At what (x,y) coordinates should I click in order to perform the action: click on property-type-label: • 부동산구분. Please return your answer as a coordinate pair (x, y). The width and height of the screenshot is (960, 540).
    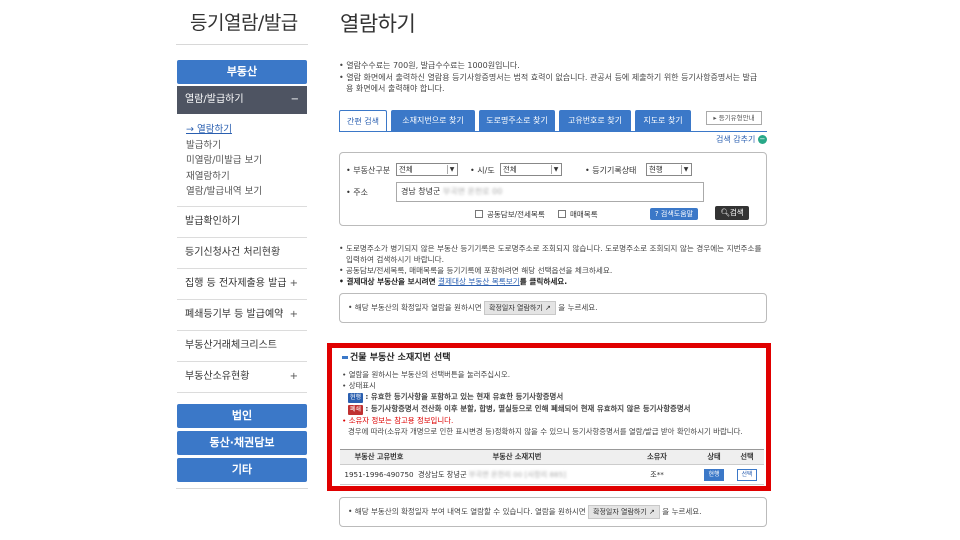
    Looking at the image, I should click on (368, 170).